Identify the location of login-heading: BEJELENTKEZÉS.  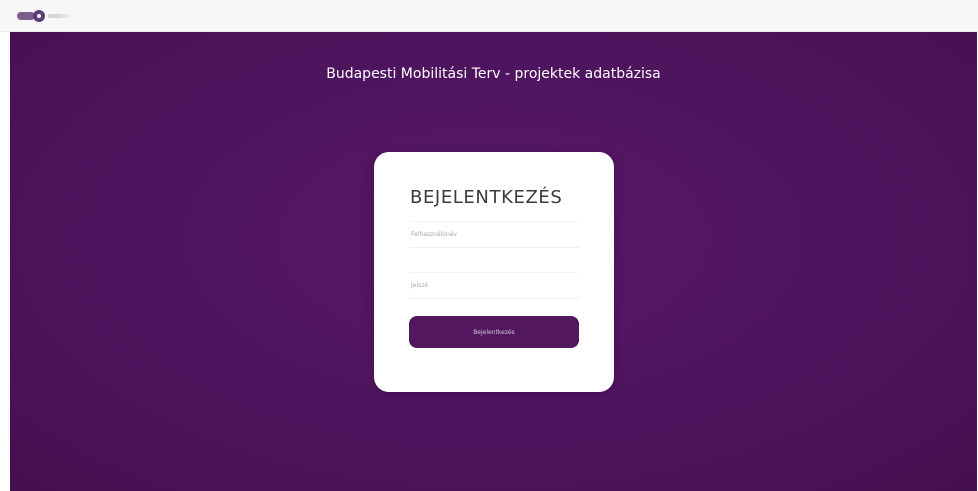
(486, 197).